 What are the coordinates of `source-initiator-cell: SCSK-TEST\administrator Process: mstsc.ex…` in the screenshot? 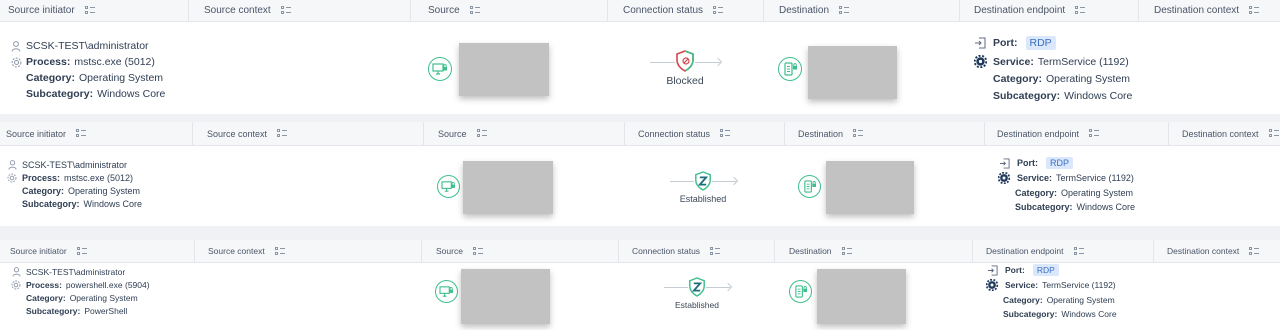 It's located at (74, 186).